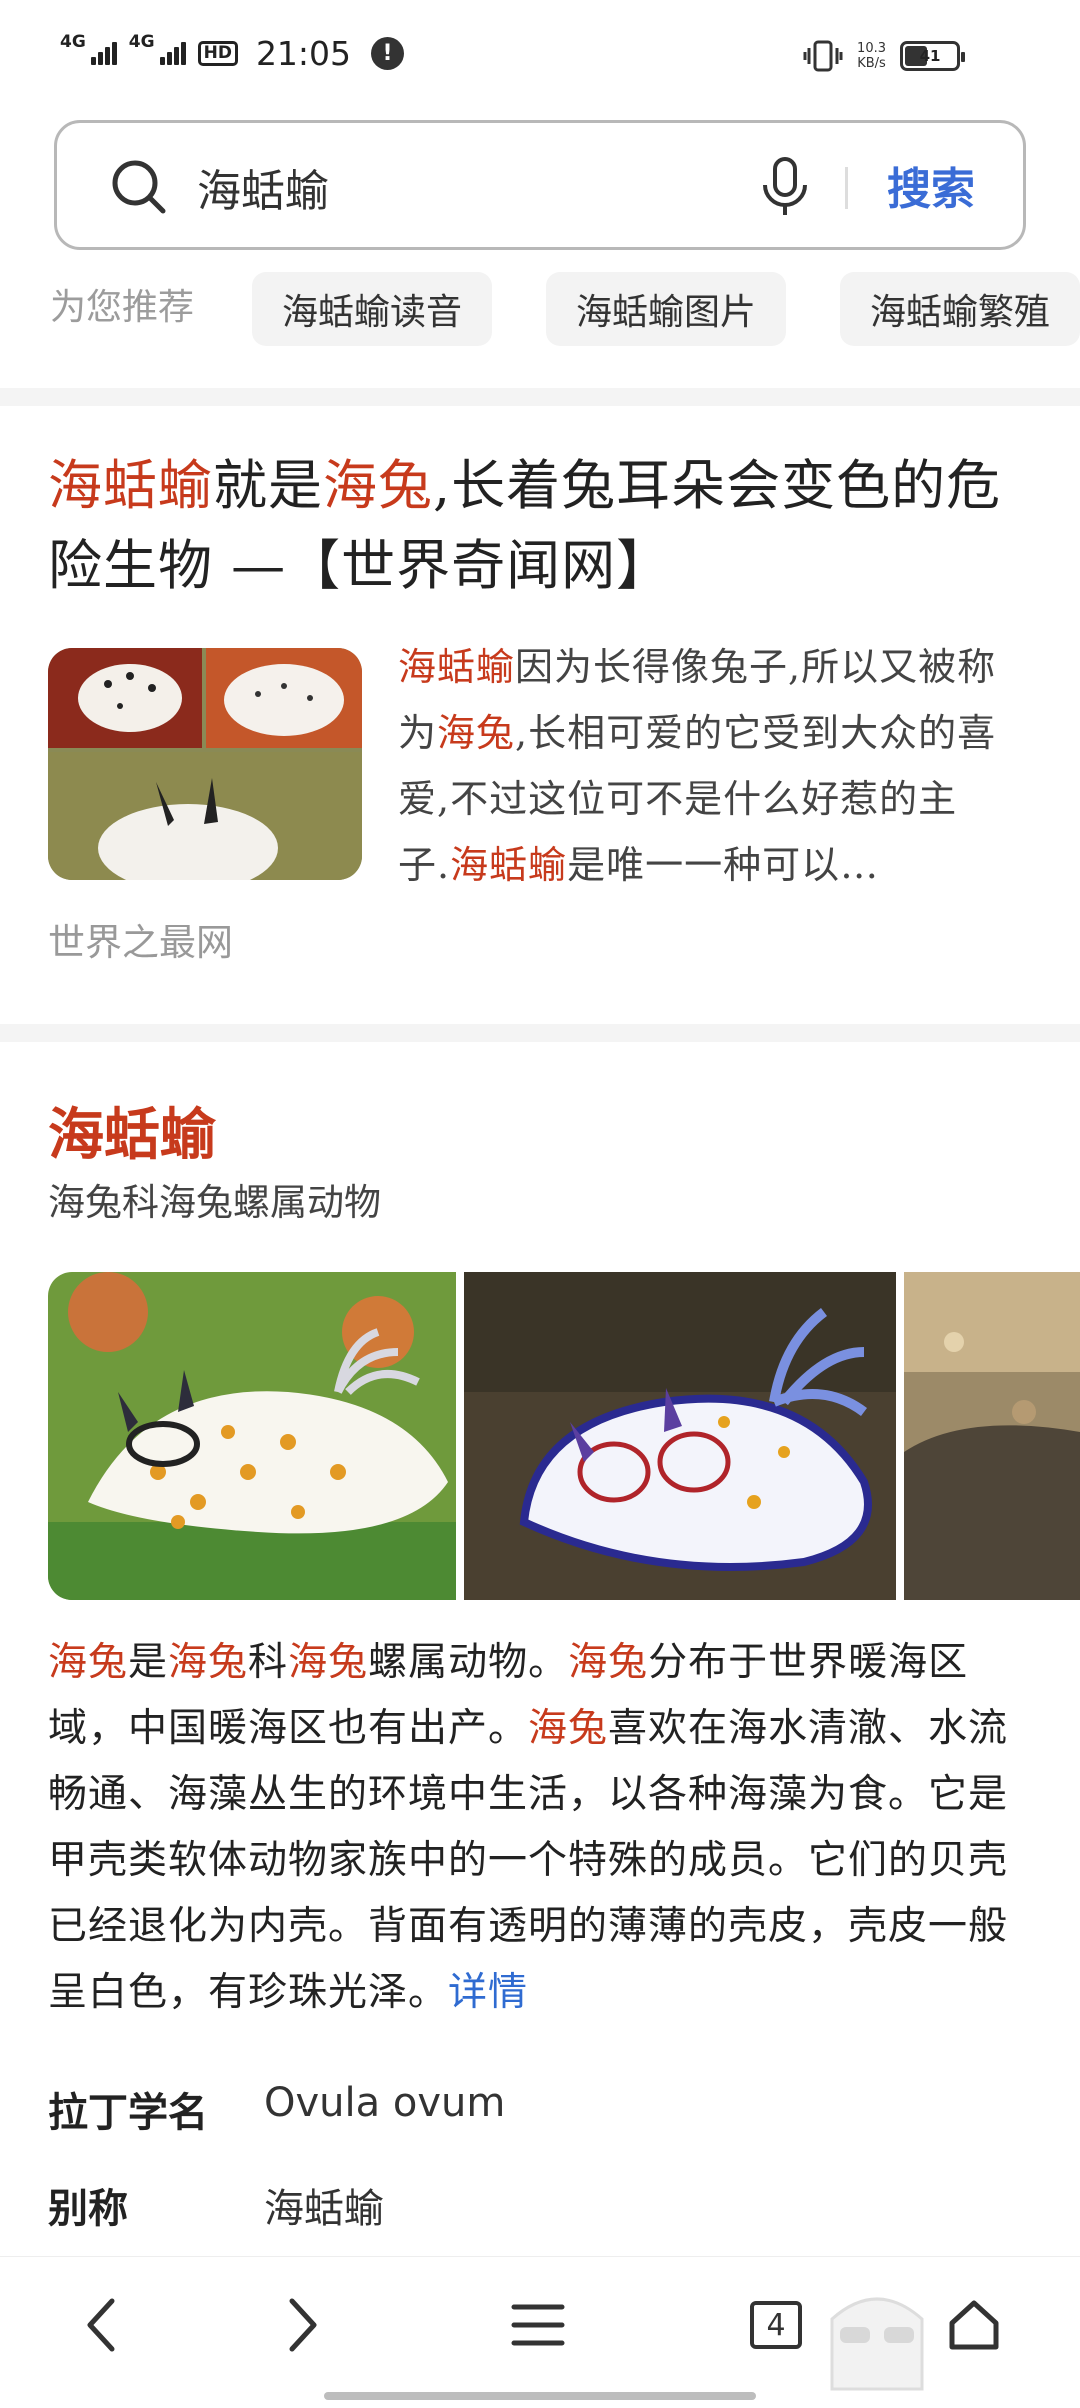 Image resolution: width=1080 pixels, height=2408 pixels. What do you see at coordinates (157, 49) in the screenshot?
I see `signal-2-icon: 4G` at bounding box center [157, 49].